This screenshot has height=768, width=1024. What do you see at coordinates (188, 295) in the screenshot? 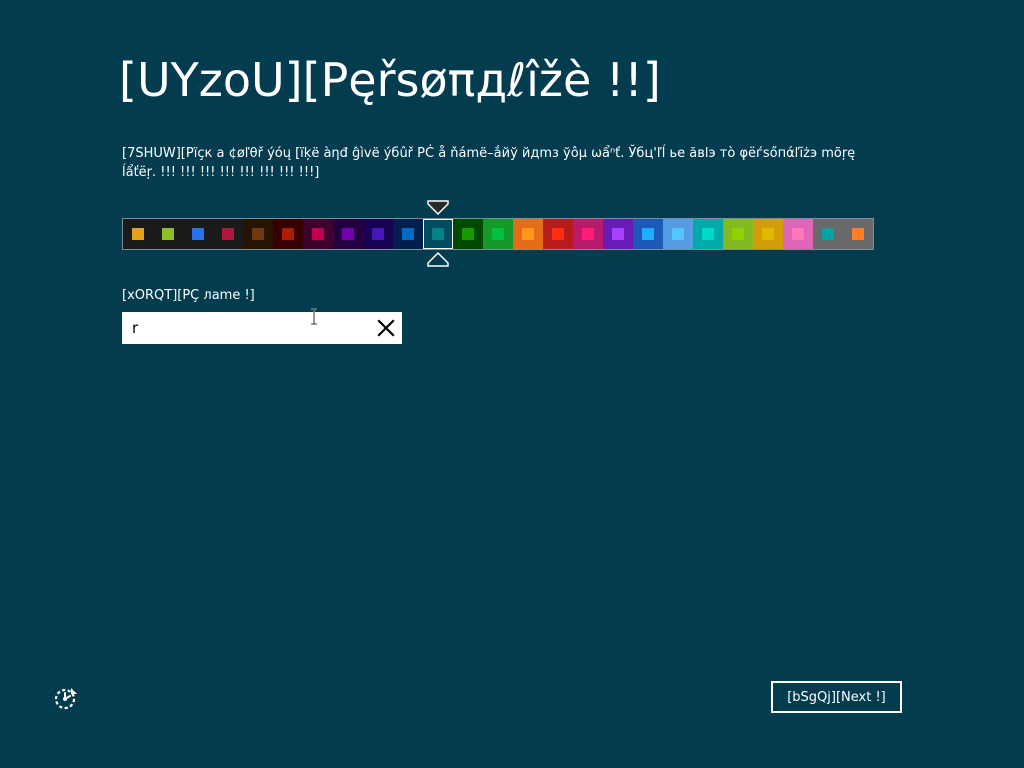
I see `pc-name-label: [xORQT][PÇ лame !]` at bounding box center [188, 295].